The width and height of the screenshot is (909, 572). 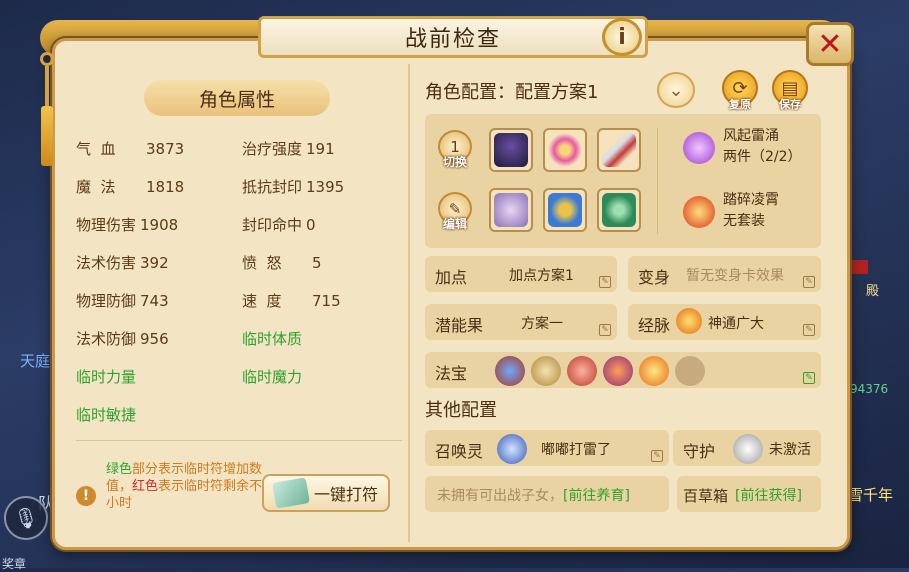 What do you see at coordinates (605, 282) in the screenshot?
I see `points-edit-icon: ✎` at bounding box center [605, 282].